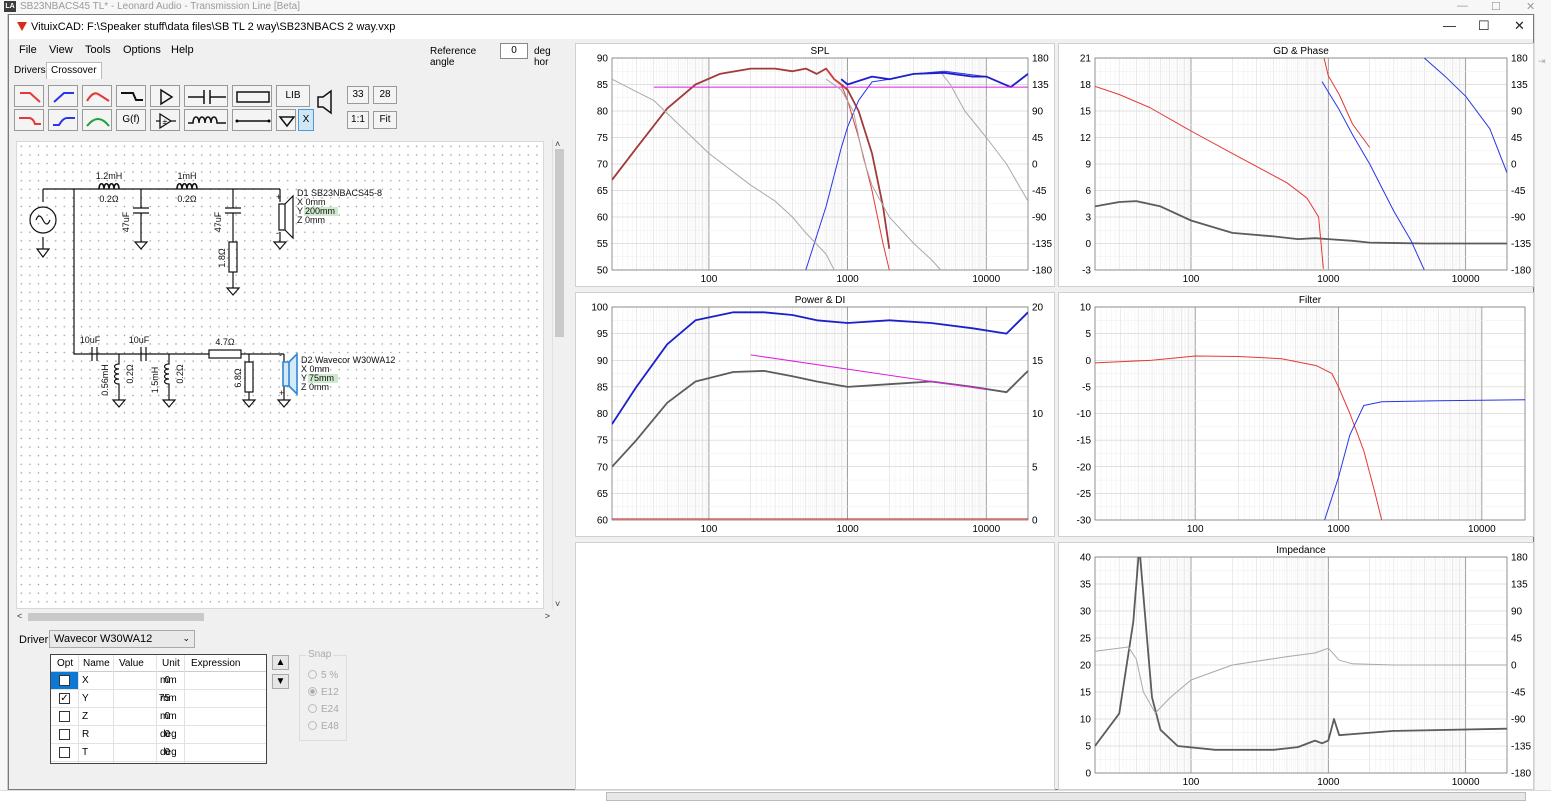 The height and width of the screenshot is (811, 1551). What do you see at coordinates (109, 186) in the screenshot?
I see `l1-inductor-icon` at bounding box center [109, 186].